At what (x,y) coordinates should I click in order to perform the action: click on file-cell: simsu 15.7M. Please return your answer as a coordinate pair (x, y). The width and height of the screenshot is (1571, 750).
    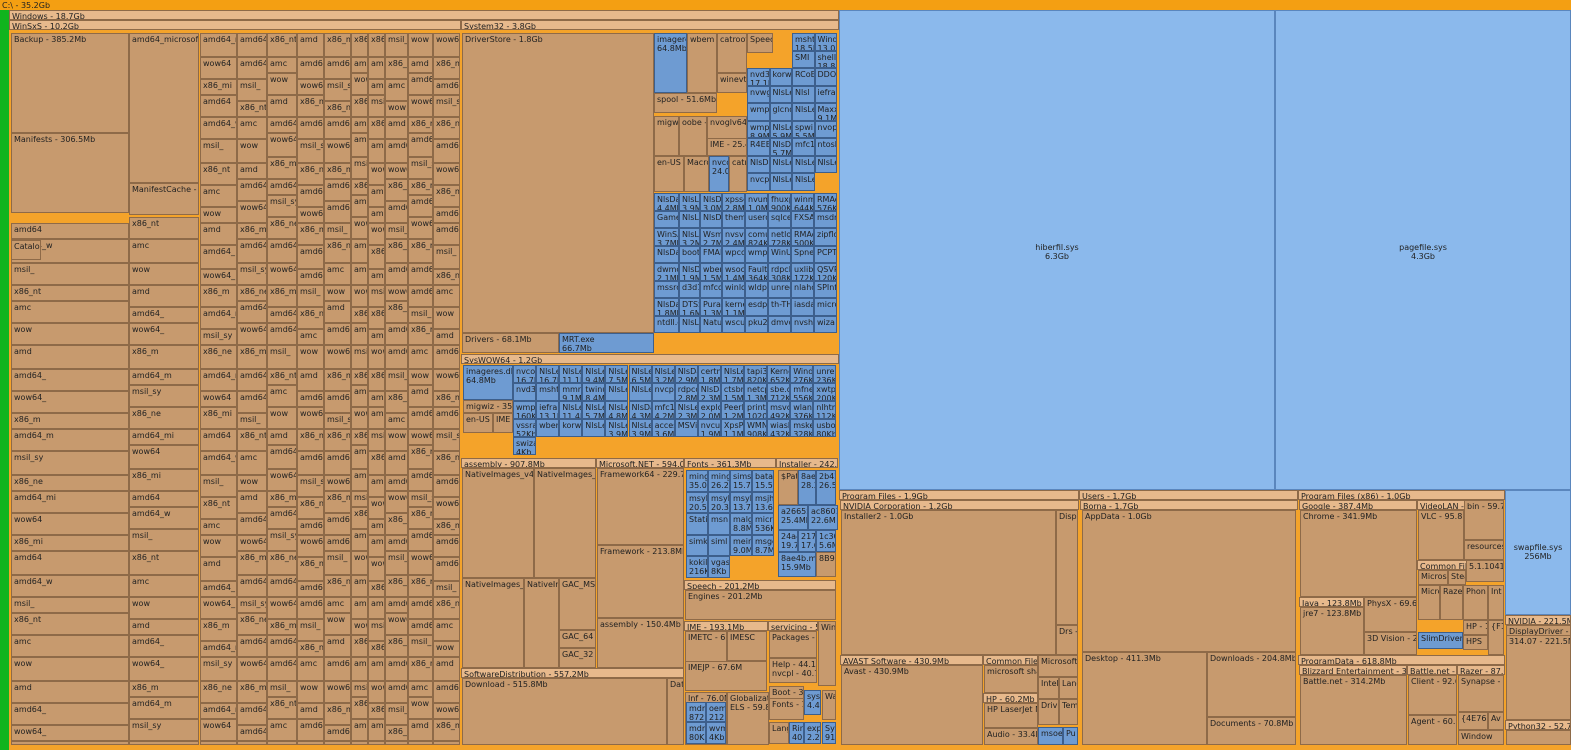
    Looking at the image, I should click on (741, 481).